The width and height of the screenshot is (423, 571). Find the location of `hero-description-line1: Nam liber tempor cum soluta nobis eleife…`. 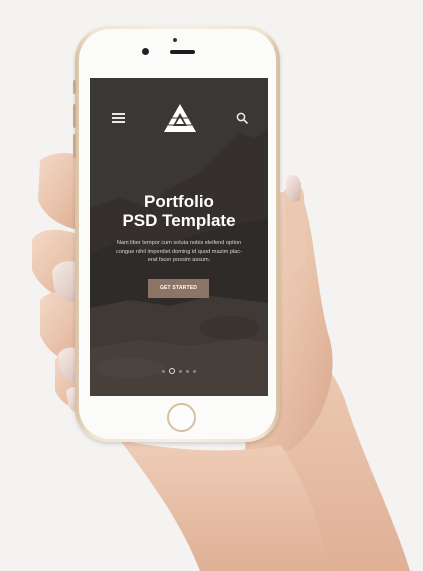

hero-description-line1: Nam liber tempor cum soluta nobis eleife… is located at coordinates (179, 243).